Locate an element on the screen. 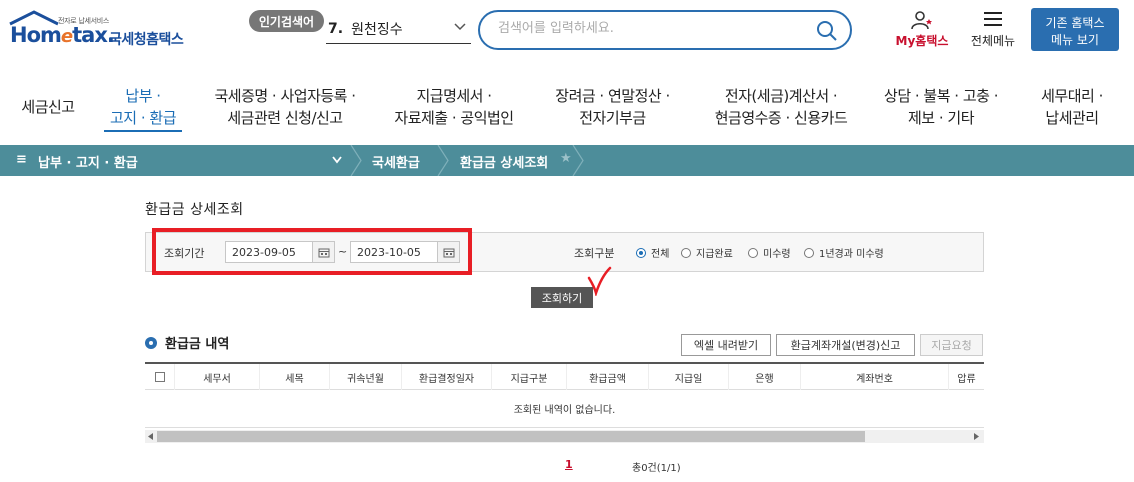 The image size is (1134, 482). period-label: 조회기간 is located at coordinates (184, 253).